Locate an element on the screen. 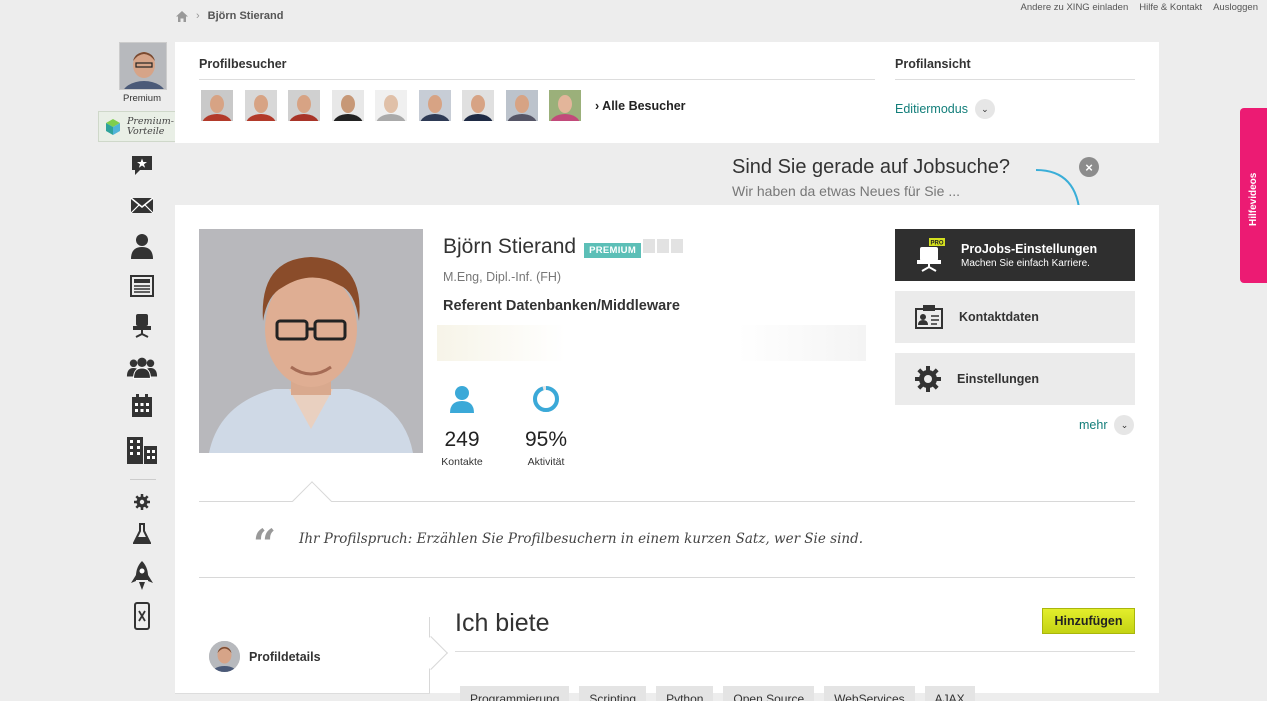  skill-tag: AJAX is located at coordinates (949, 693).